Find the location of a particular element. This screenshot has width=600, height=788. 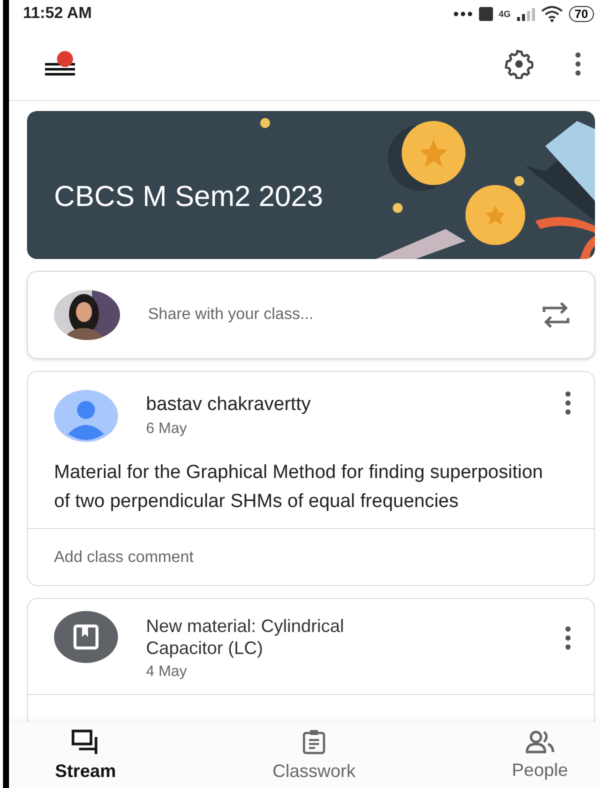

battery-level: 70 is located at coordinates (581, 14).